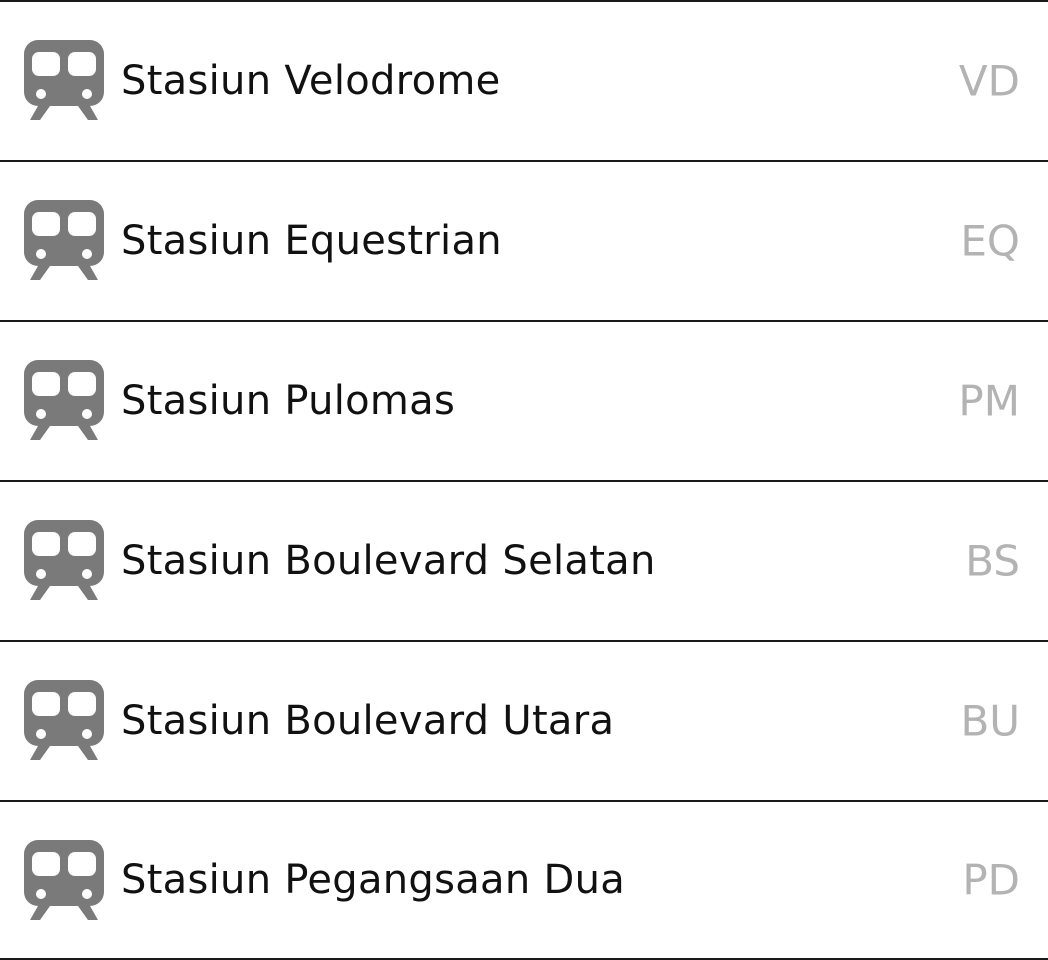  I want to click on station-code: EQ, so click(990, 241).